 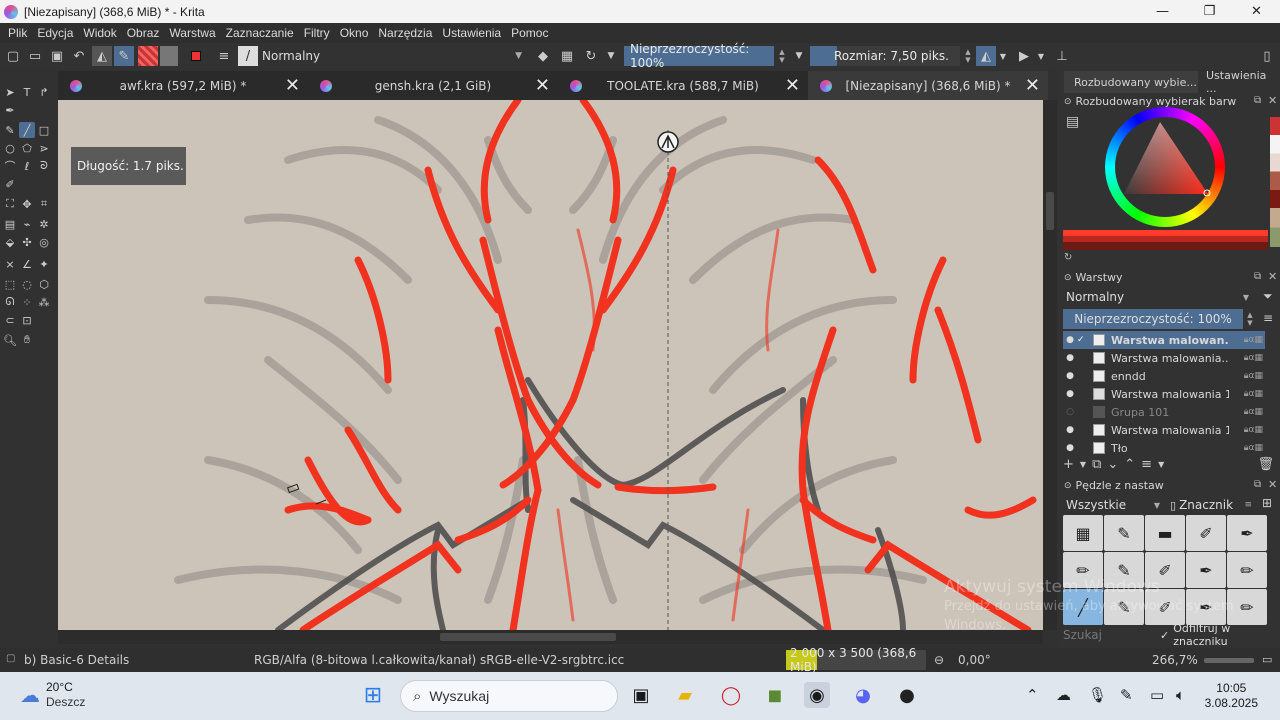 I want to click on vertical-scrollbar, so click(x=1050, y=365).